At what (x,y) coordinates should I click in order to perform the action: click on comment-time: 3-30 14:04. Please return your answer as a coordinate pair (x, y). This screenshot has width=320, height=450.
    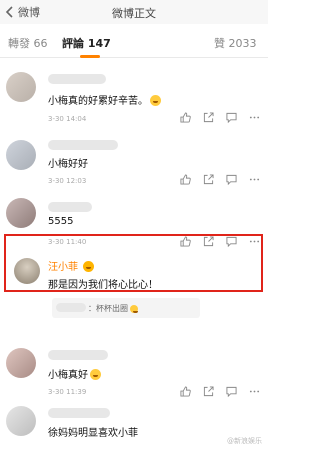
    Looking at the image, I should click on (67, 119).